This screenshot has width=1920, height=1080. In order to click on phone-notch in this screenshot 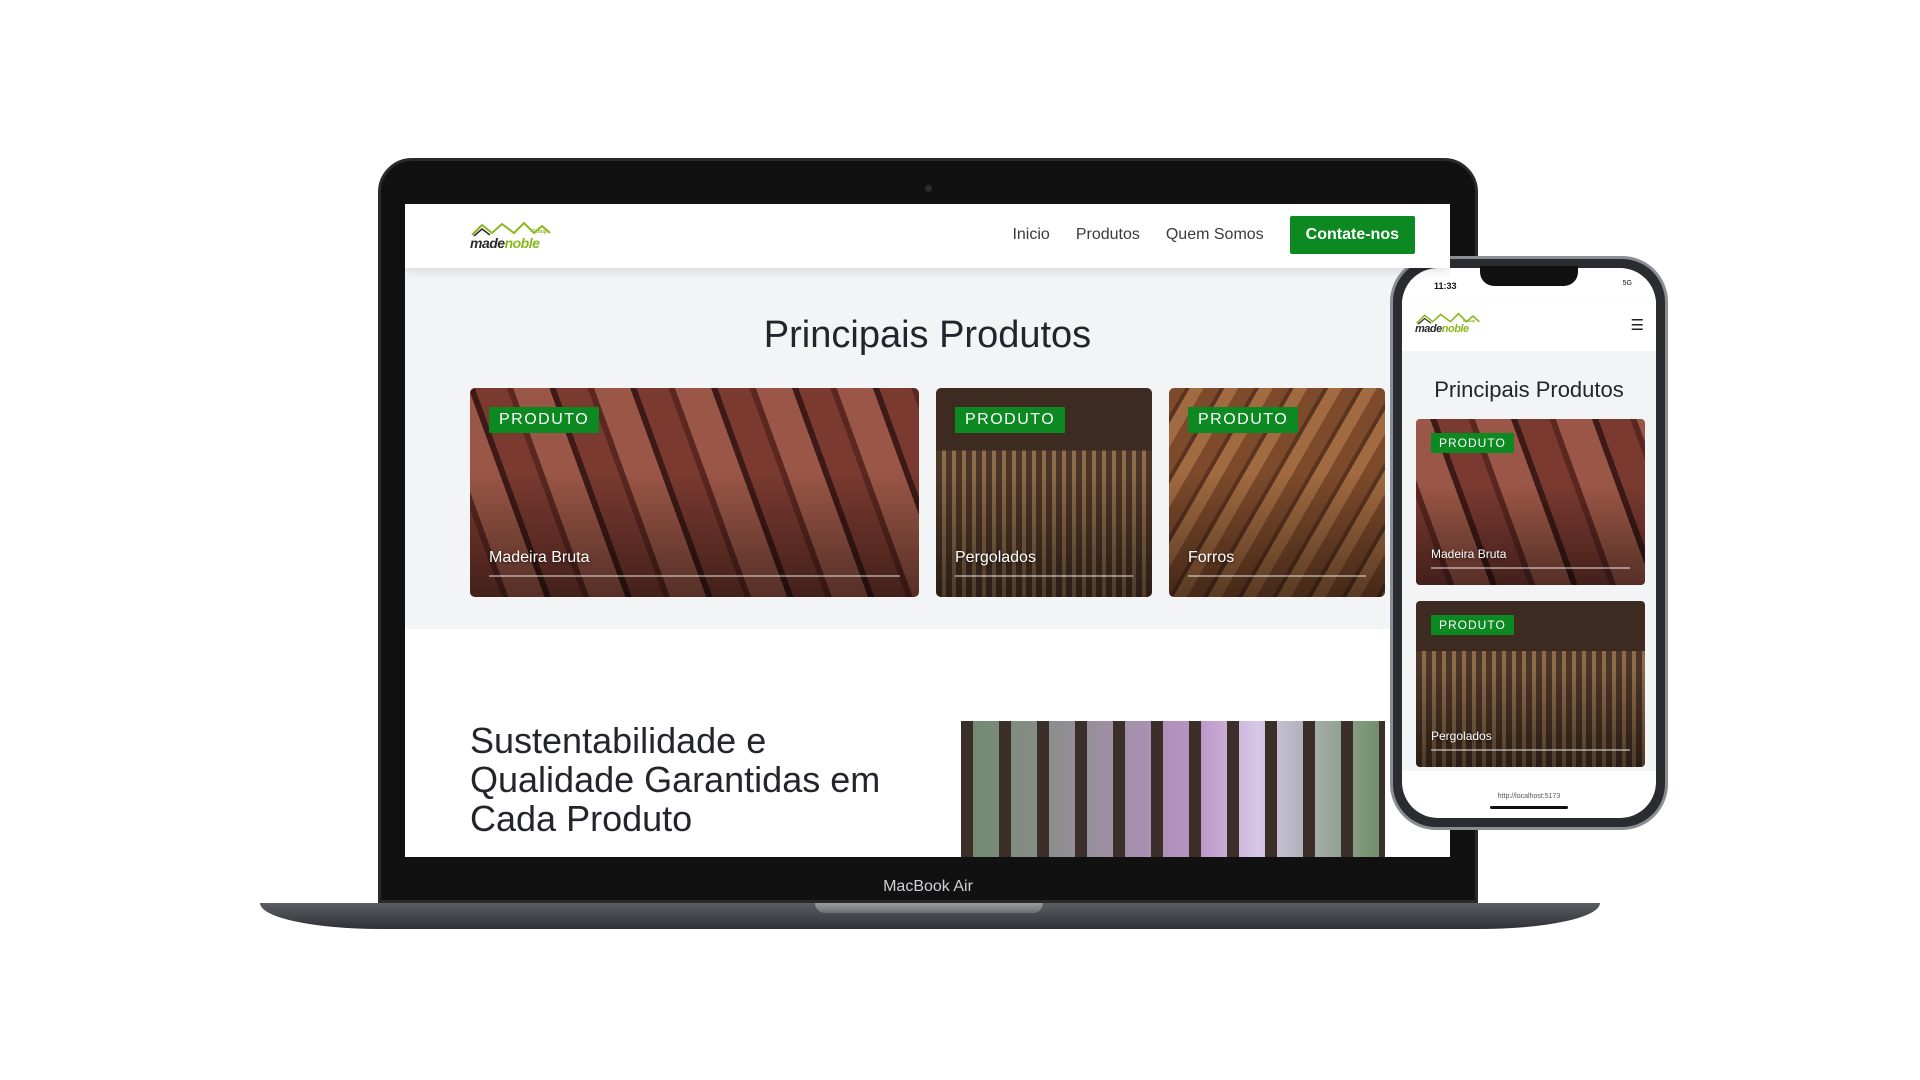, I will do `click(1529, 276)`.